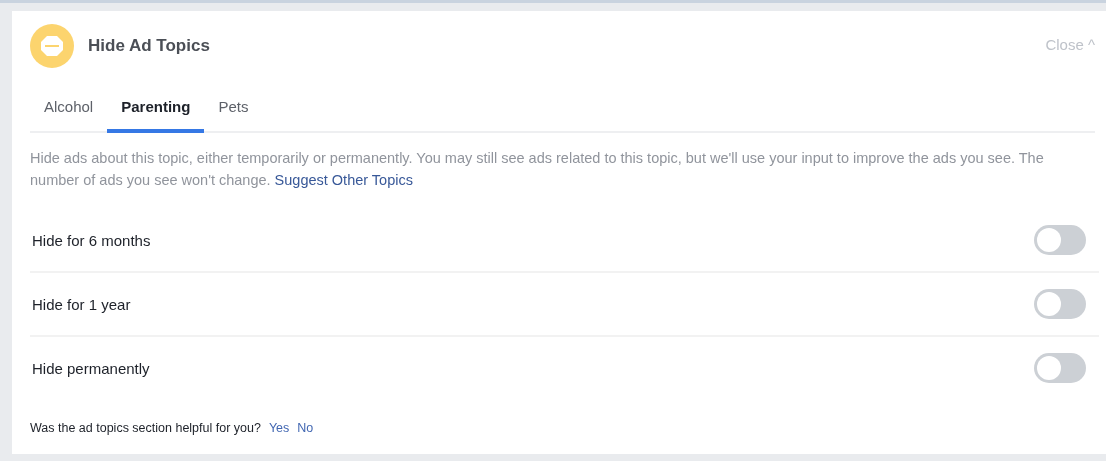 The height and width of the screenshot is (461, 1106). Describe the element at coordinates (279, 428) in the screenshot. I see `feedback-link: Yes` at that location.